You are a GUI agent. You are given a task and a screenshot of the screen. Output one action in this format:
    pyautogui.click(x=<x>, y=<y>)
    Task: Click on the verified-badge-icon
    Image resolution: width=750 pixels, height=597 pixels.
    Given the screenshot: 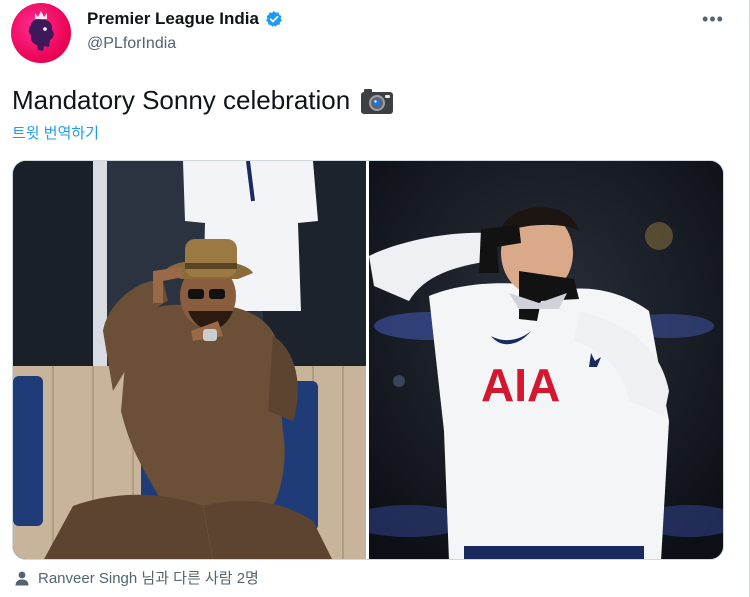 What is the action you would take?
    pyautogui.click(x=274, y=19)
    